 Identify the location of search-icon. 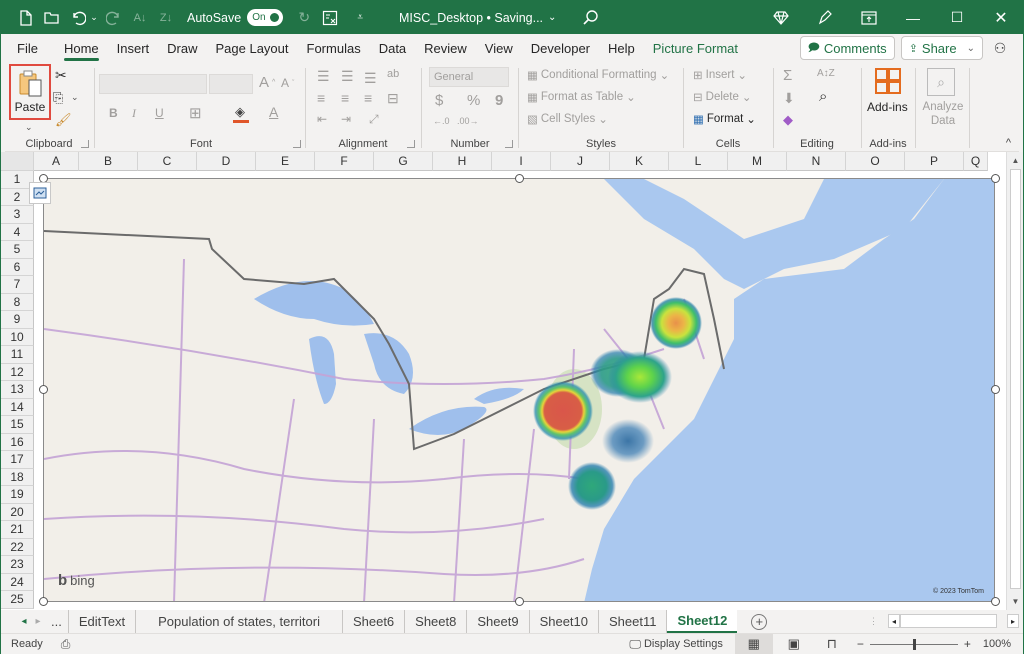
(591, 18).